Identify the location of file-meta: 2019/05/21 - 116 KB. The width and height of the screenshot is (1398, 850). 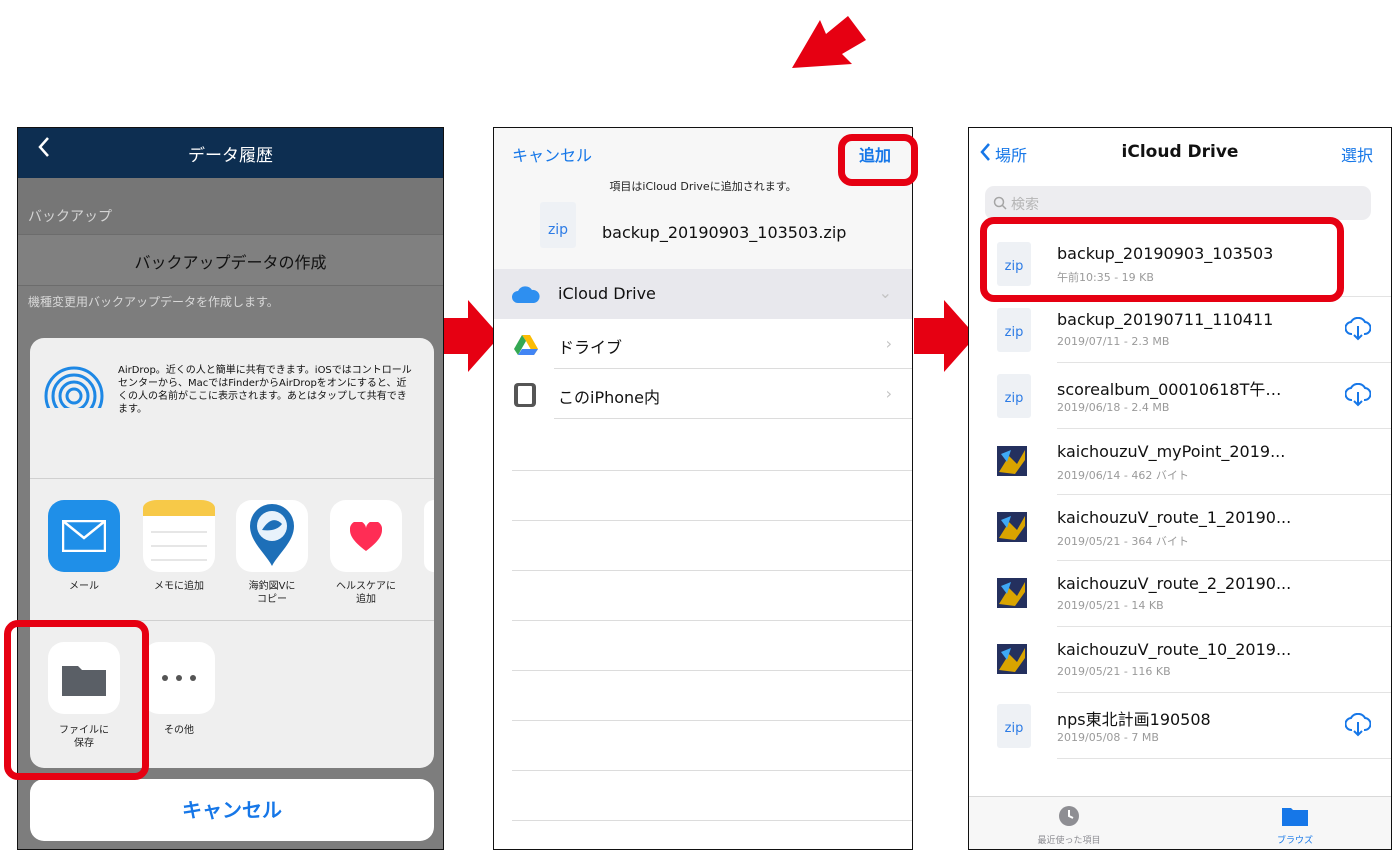
(1114, 671).